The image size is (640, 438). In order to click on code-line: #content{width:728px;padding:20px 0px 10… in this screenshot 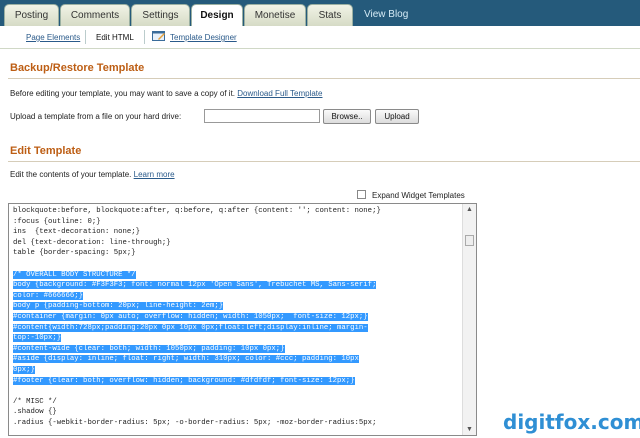, I will do `click(237, 328)`.